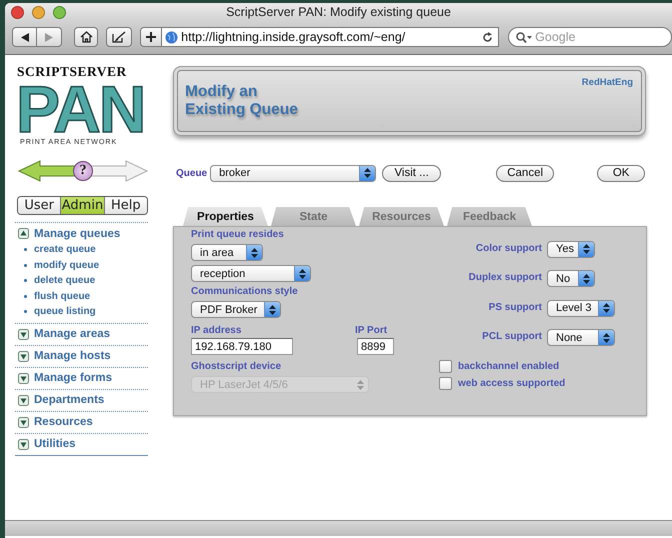 Image resolution: width=672 pixels, height=538 pixels. I want to click on field-label: Ghostscript device, so click(236, 366).